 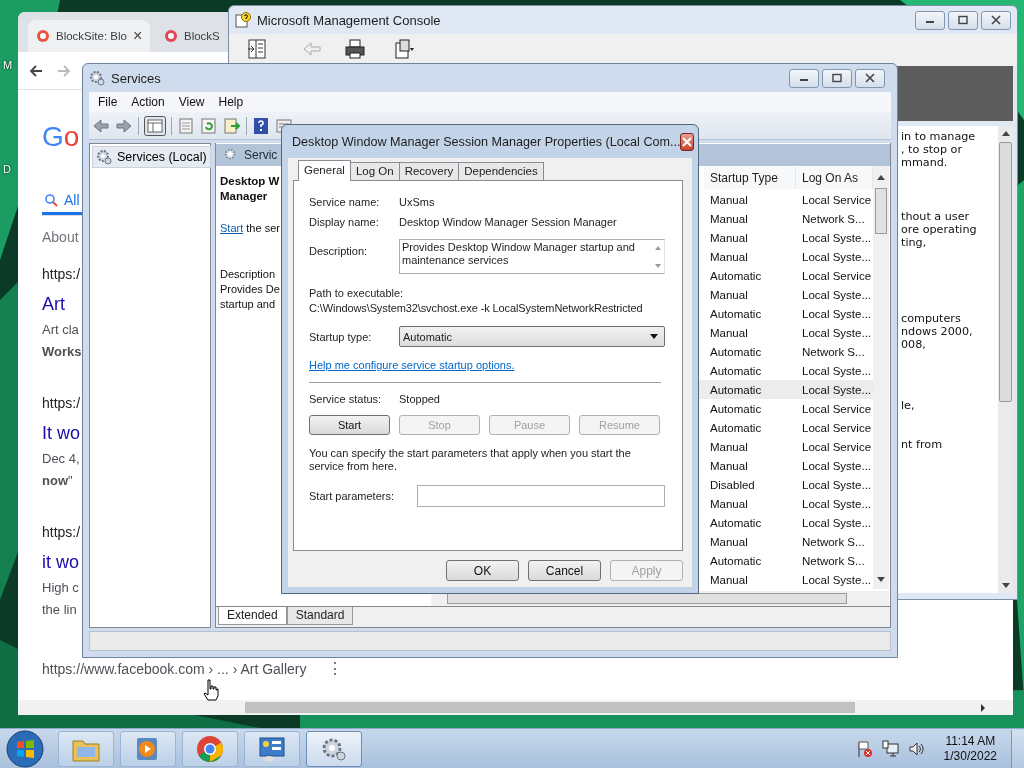 What do you see at coordinates (232, 228) in the screenshot?
I see `start-link: Start` at bounding box center [232, 228].